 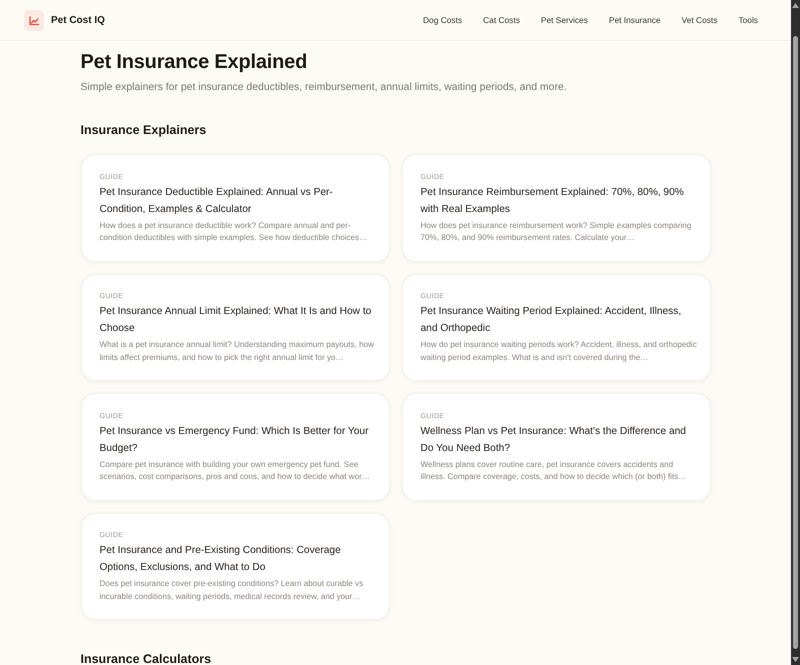 I want to click on chart-logo-icon, so click(x=34, y=20).